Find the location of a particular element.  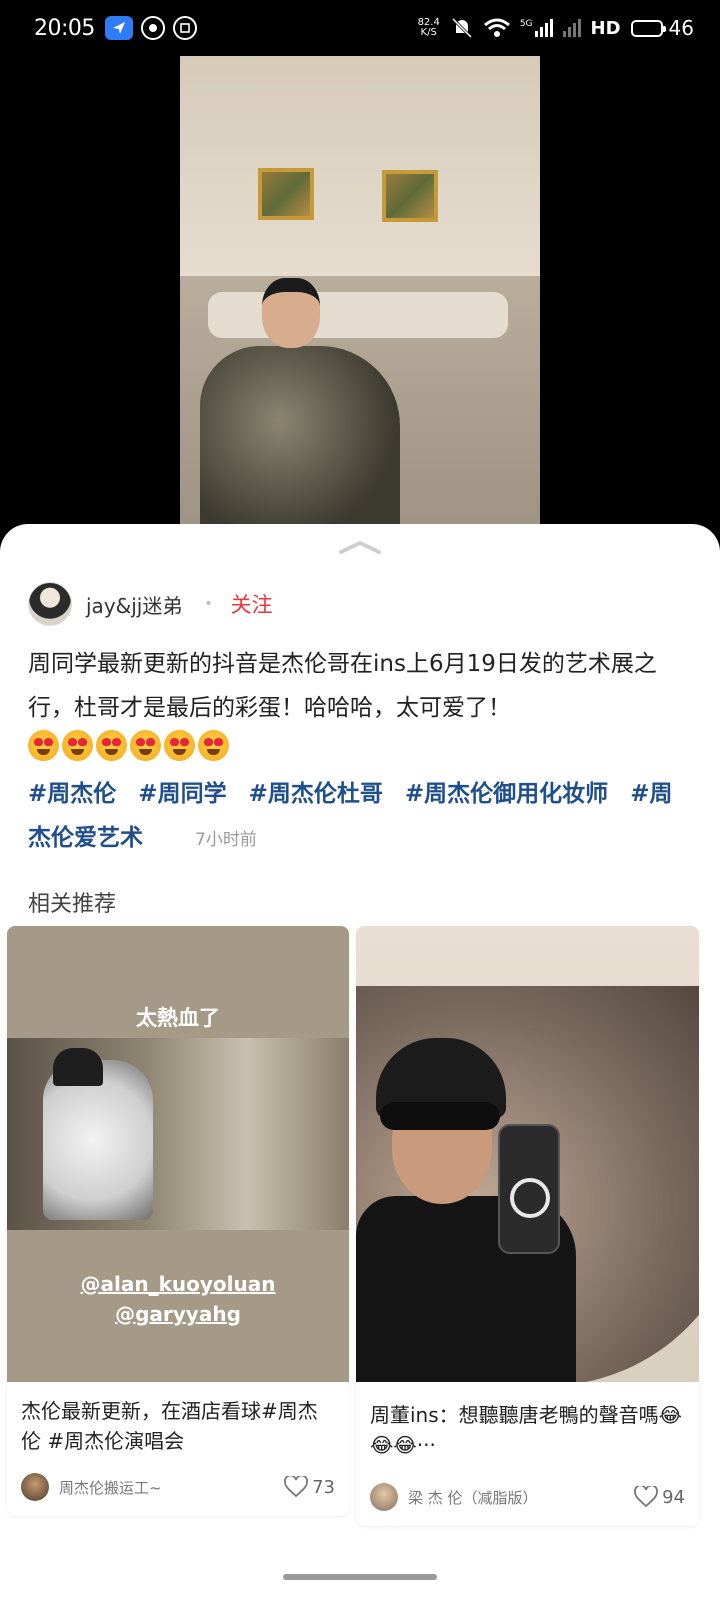

card-author-name: 周杰伦搬运工~ is located at coordinates (110, 1487).